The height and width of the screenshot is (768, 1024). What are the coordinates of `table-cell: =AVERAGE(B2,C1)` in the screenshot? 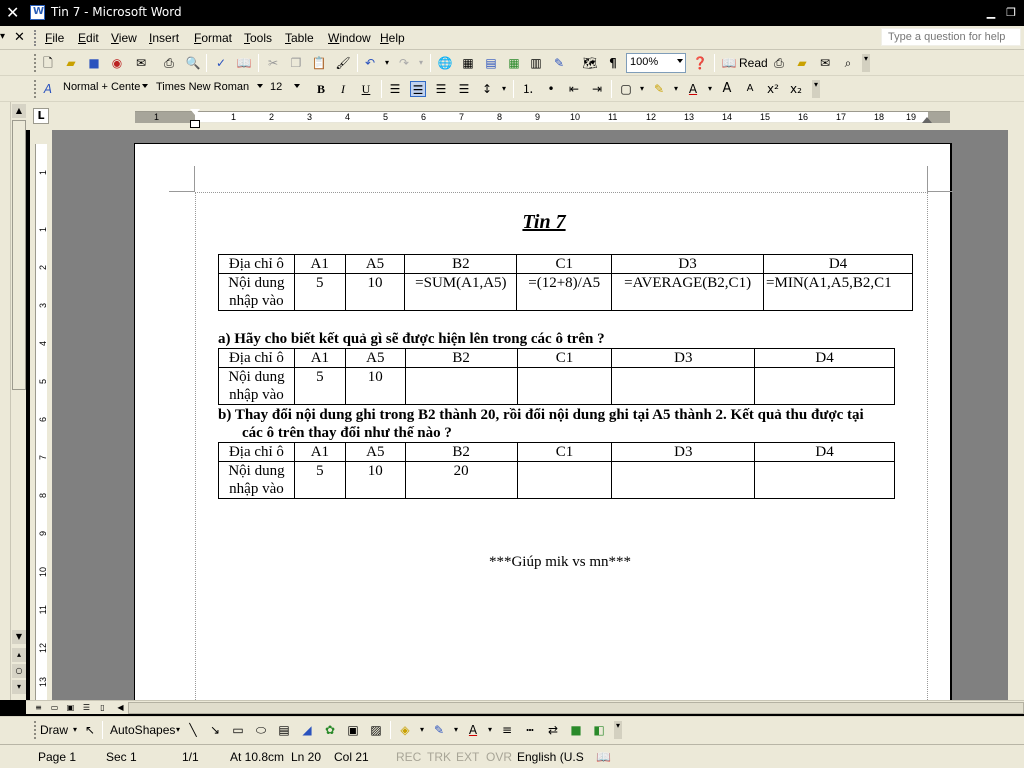 It's located at (688, 292).